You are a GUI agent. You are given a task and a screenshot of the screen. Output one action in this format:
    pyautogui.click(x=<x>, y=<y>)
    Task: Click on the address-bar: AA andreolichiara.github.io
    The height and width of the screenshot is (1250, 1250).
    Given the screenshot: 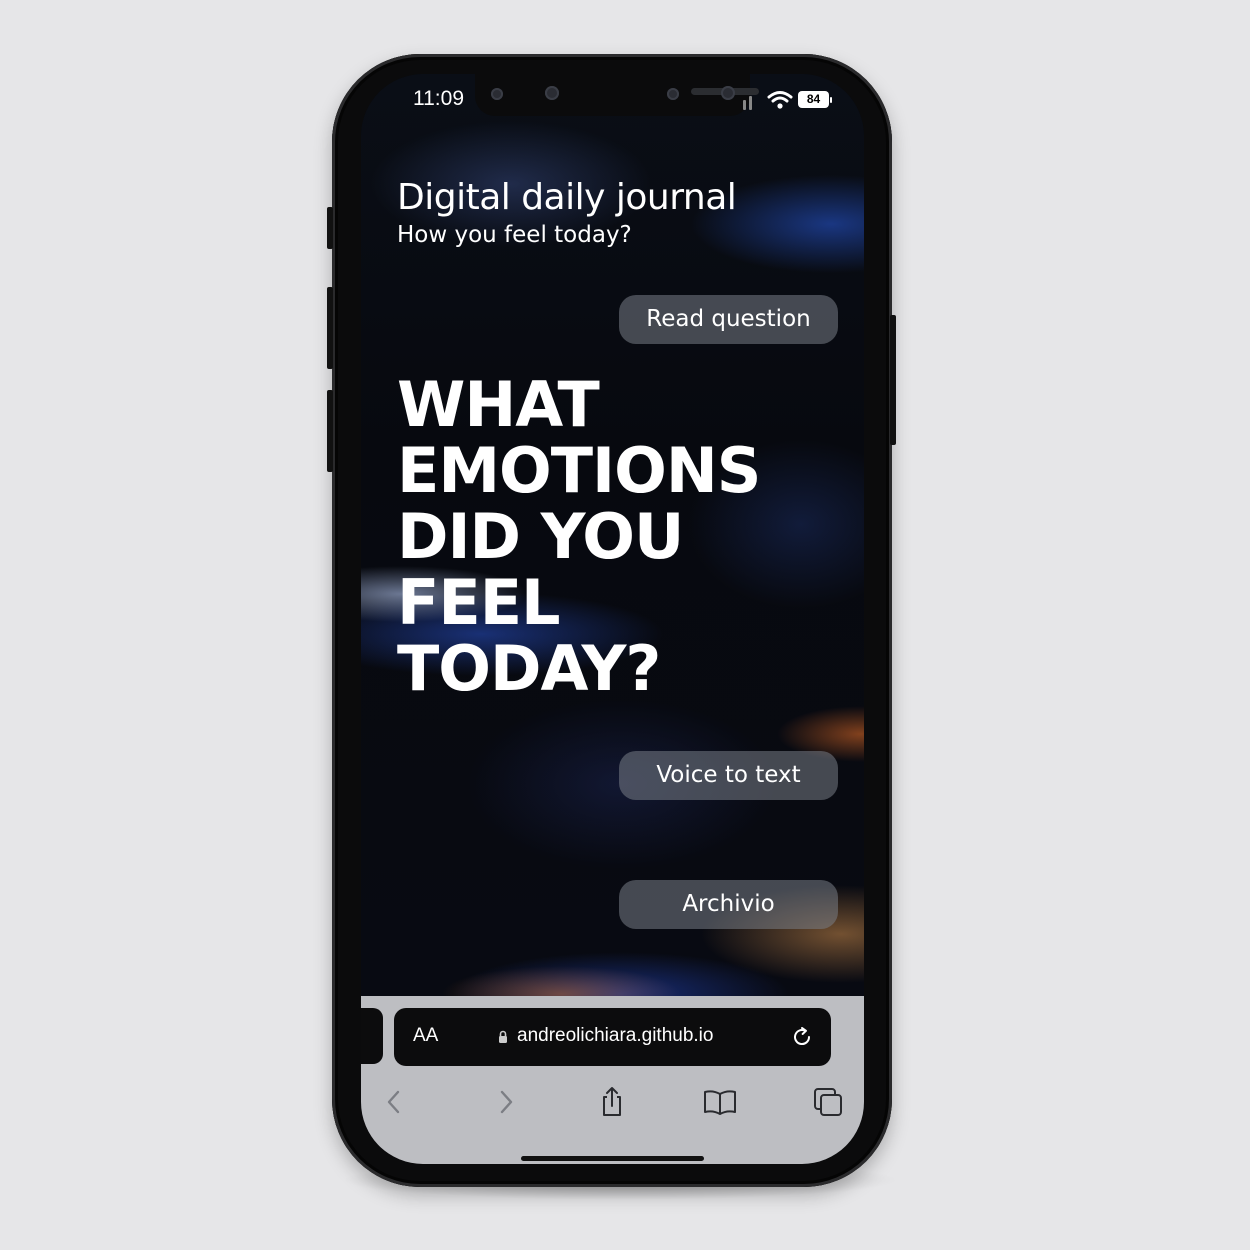 What is the action you would take?
    pyautogui.click(x=612, y=1037)
    